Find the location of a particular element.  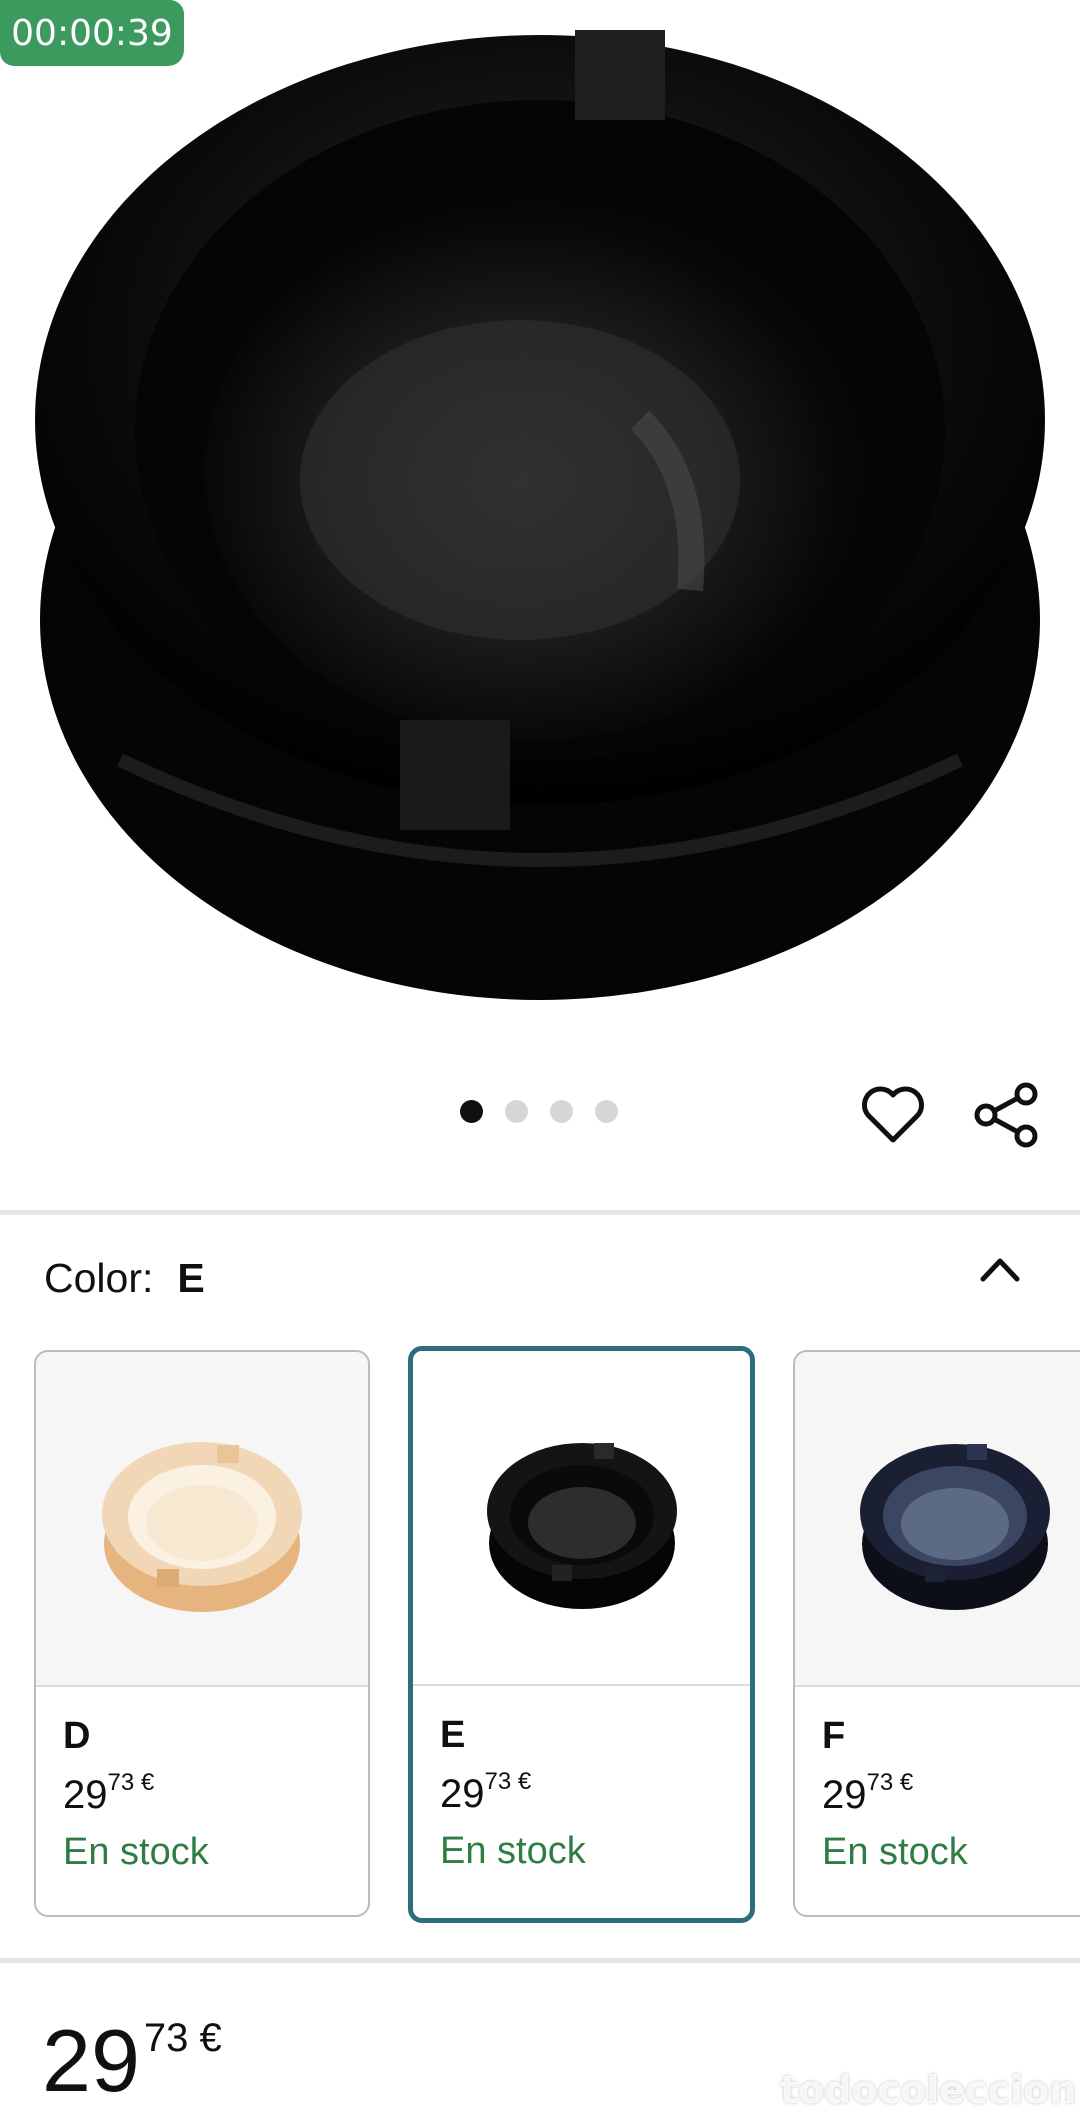

variation-option-card: F 2973 € En stock is located at coordinates (936, 1633).